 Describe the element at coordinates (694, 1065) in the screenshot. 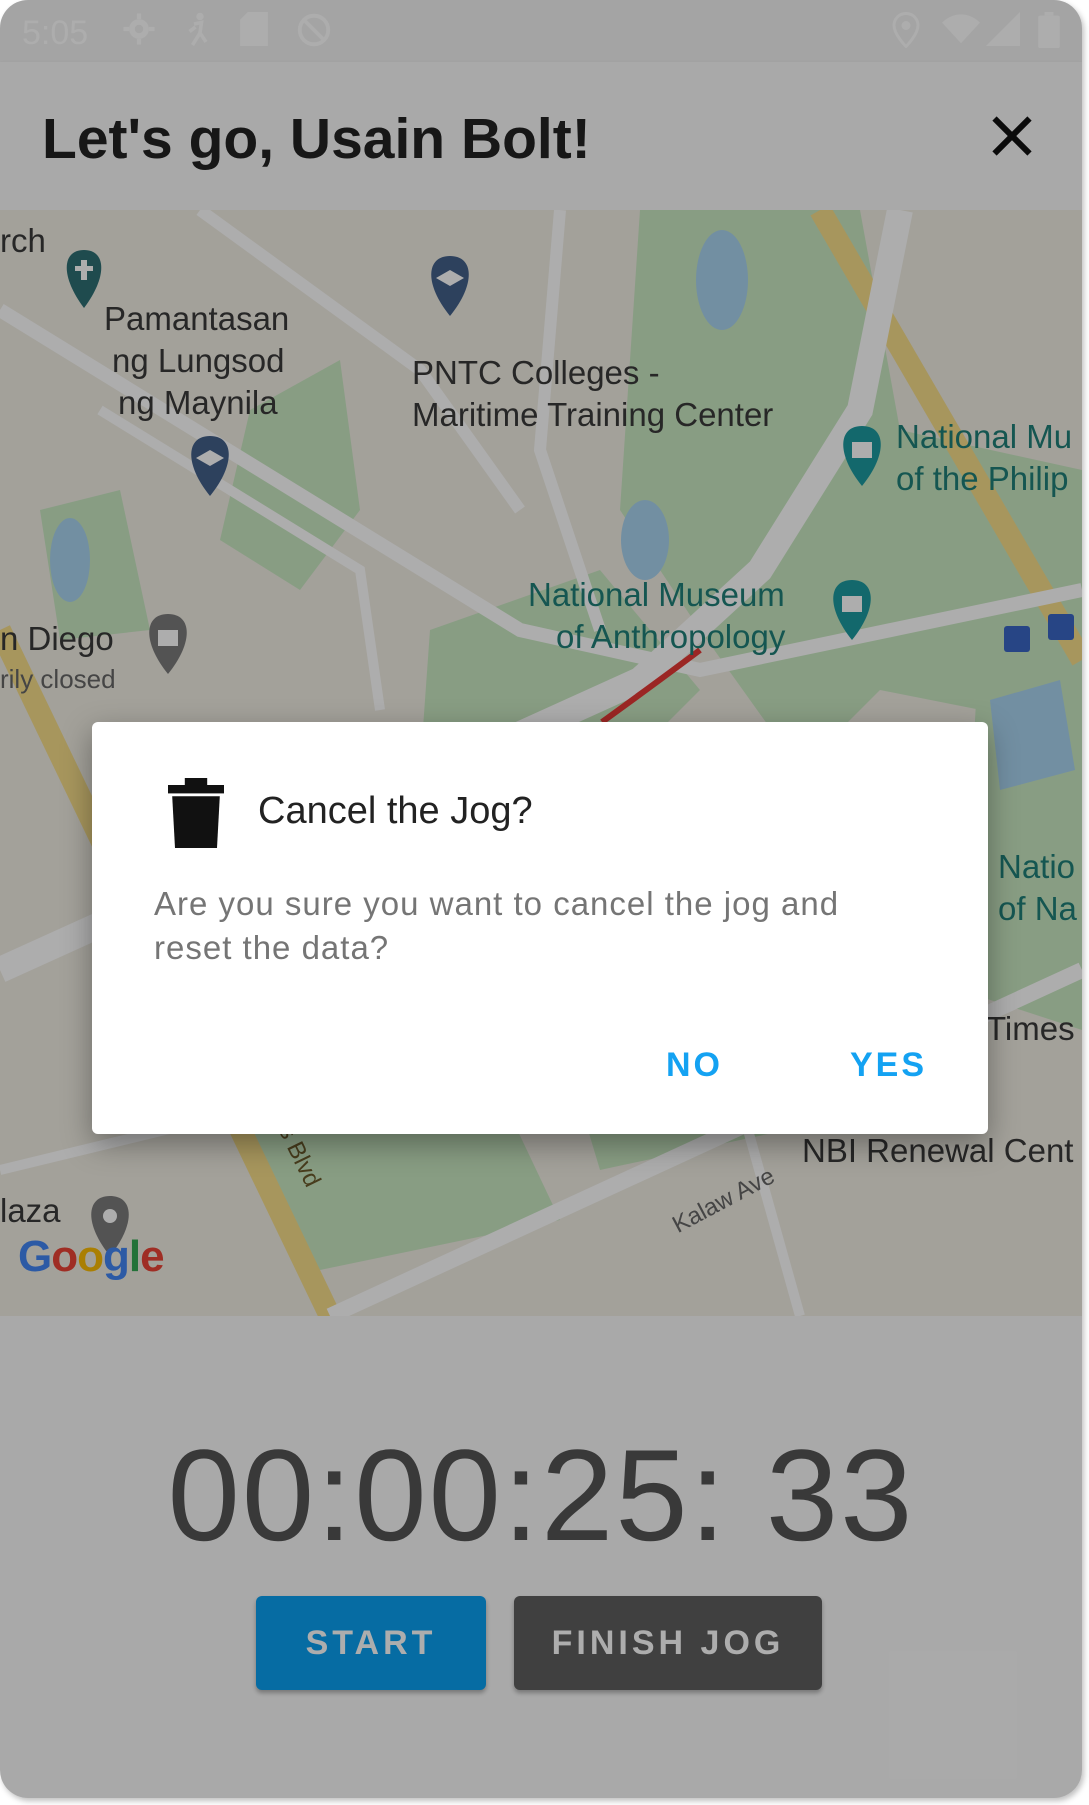

I see `no-button: NO` at that location.